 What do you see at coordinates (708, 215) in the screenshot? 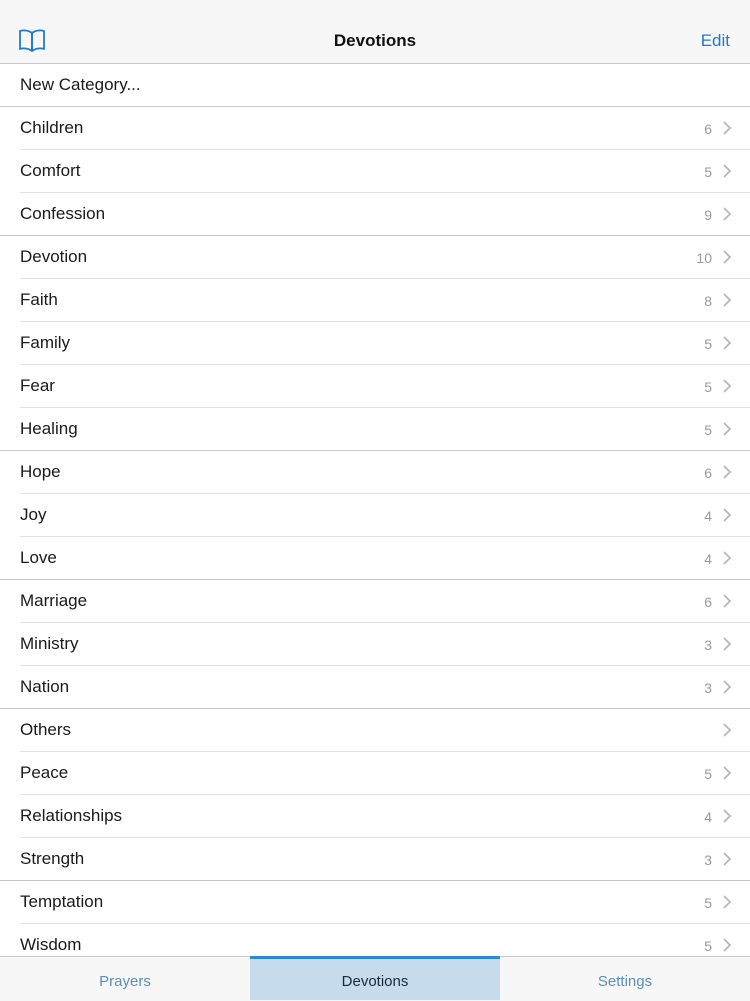
I see `category-count: 9` at bounding box center [708, 215].